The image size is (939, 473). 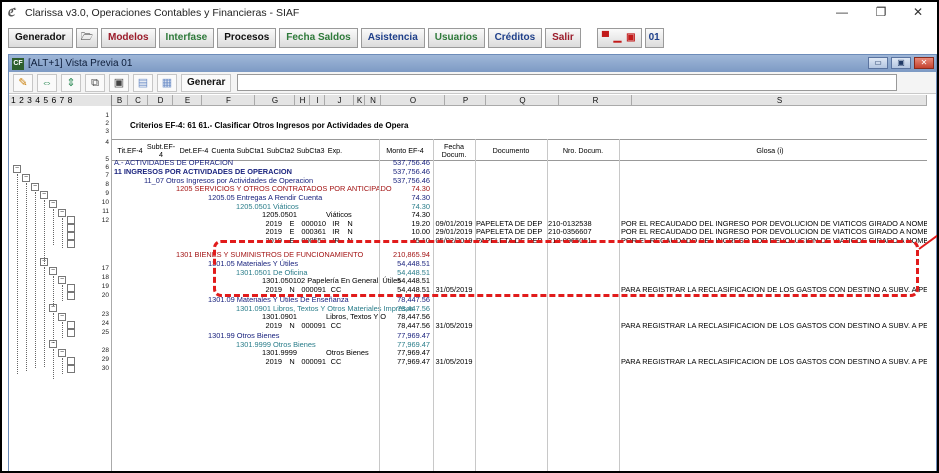 I want to click on preview-minimize-button: ▭, so click(x=878, y=63).